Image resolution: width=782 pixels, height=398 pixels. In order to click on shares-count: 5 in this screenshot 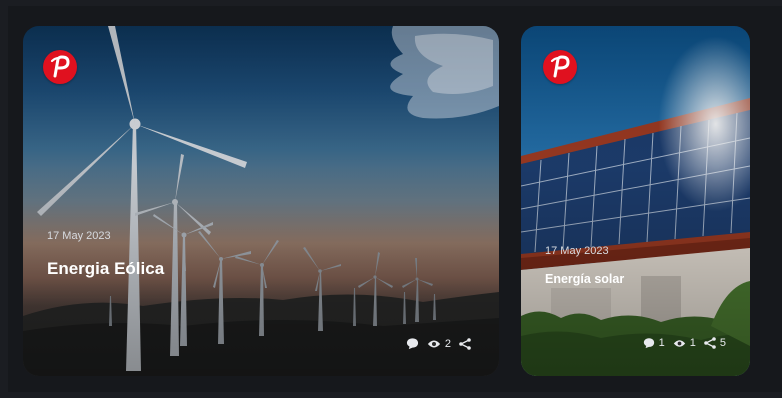, I will do `click(722, 343)`.